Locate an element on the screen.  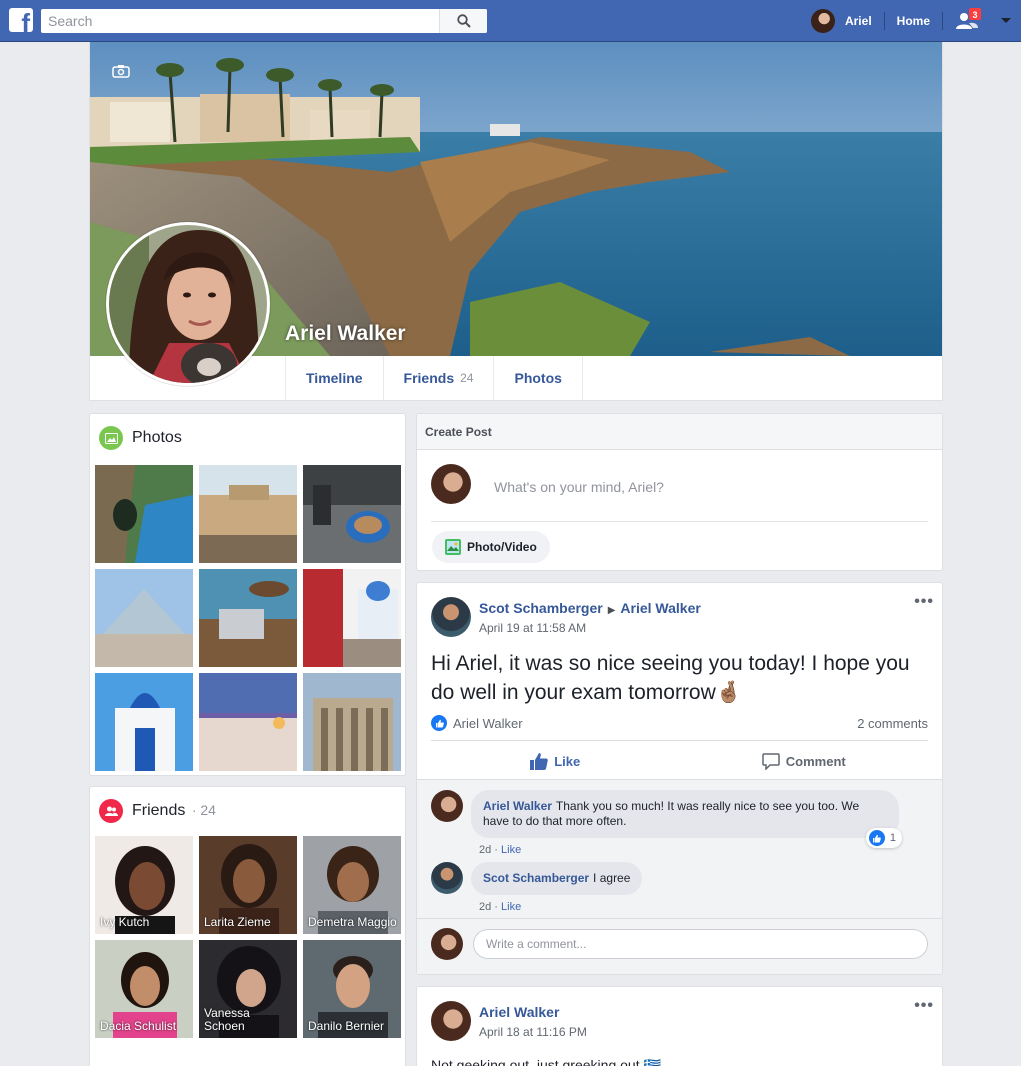
friend-tile: Vanessa Schoen is located at coordinates (248, 989).